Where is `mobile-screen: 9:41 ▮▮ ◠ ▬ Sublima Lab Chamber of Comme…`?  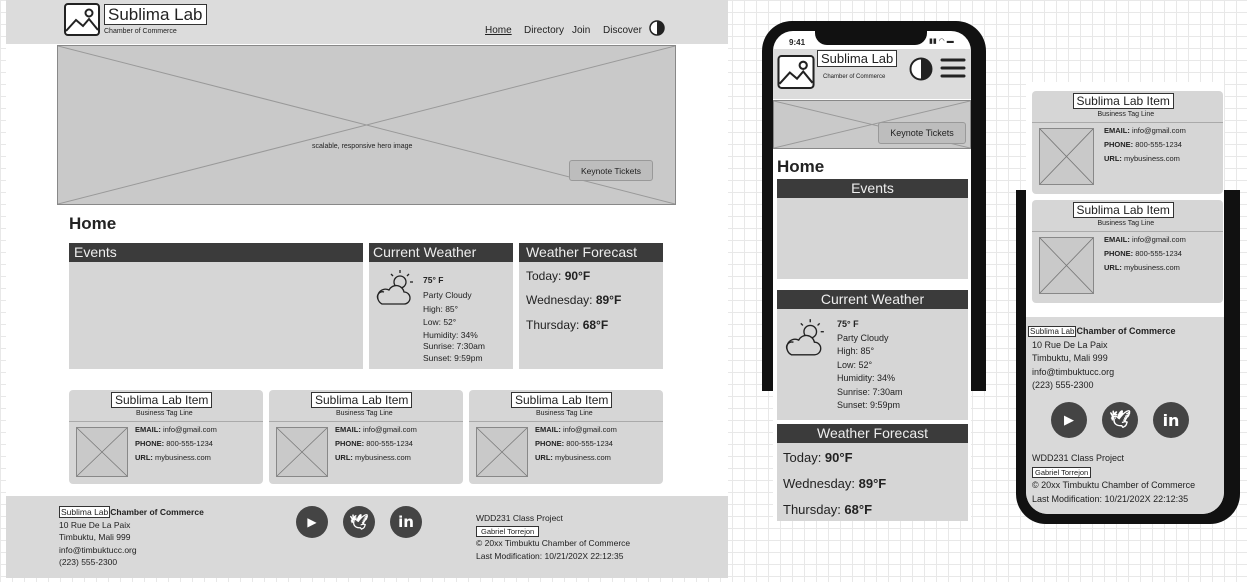 mobile-screen: 9:41 ▮▮ ◠ ▬ Sublima Lab Chamber of Comme… is located at coordinates (872, 276).